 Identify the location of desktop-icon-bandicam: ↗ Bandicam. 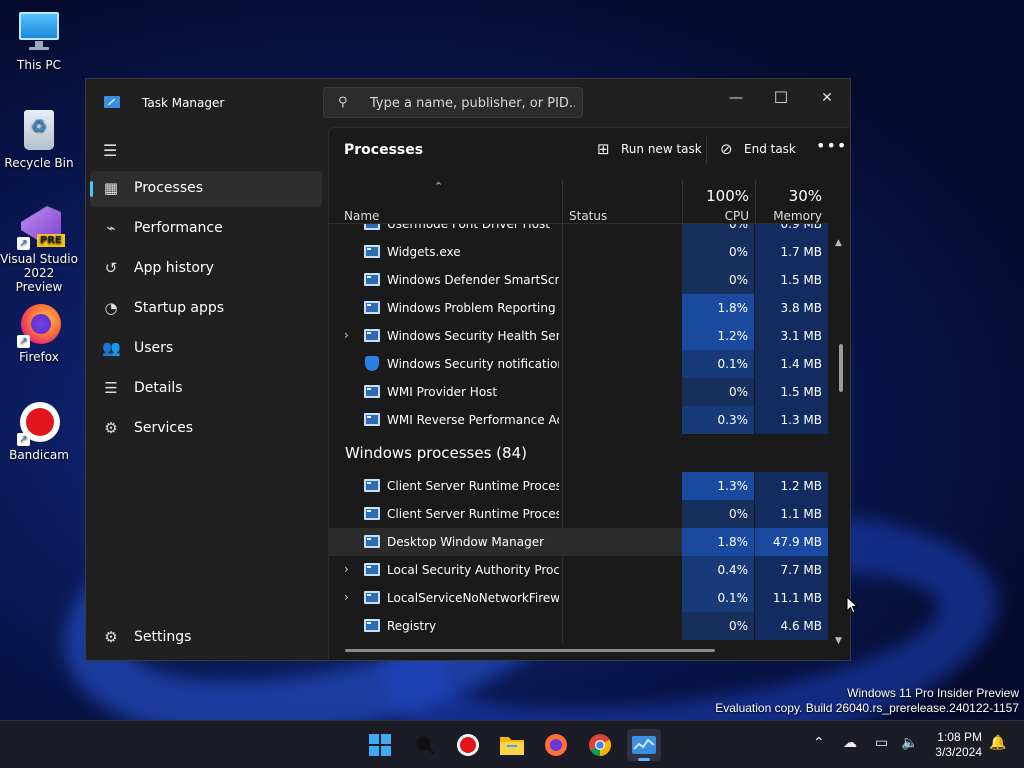
(39, 431).